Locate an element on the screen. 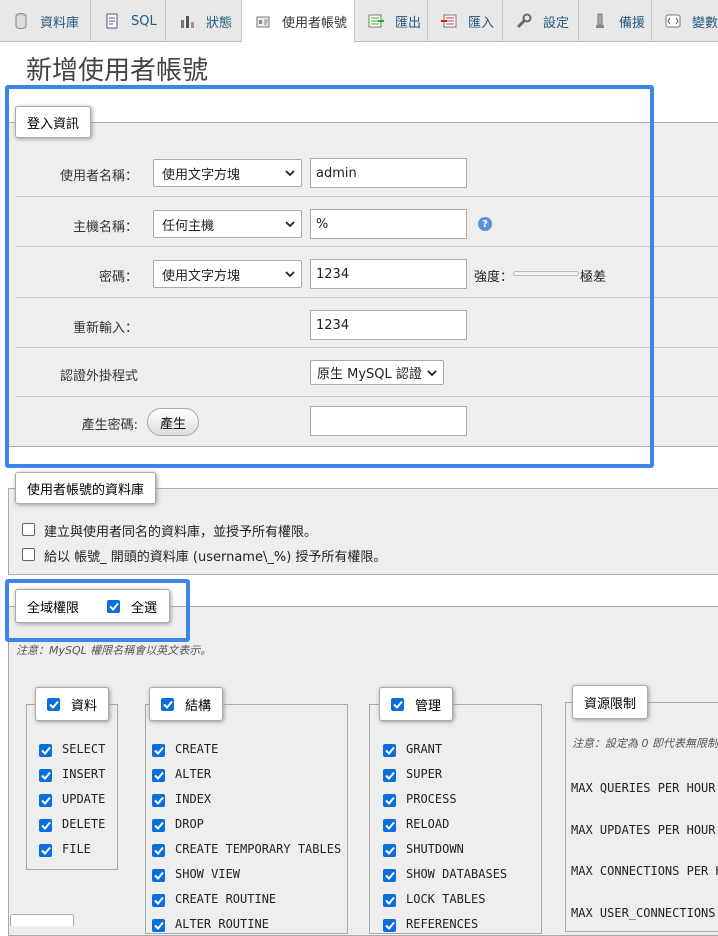  strength-value: 極差 is located at coordinates (593, 277).